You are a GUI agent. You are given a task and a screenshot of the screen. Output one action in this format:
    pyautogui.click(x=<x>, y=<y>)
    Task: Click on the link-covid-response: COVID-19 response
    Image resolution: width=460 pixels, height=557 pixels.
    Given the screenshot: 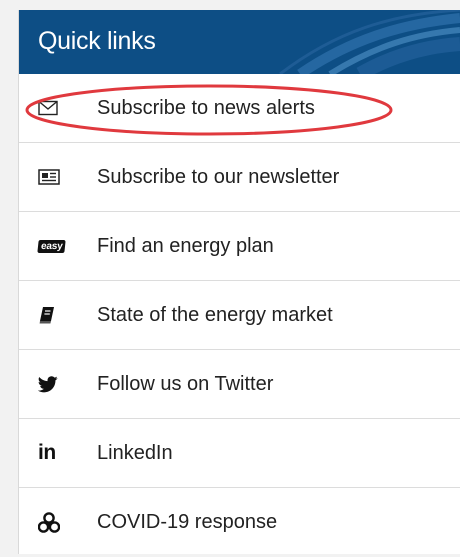 What is the action you would take?
    pyautogui.click(x=239, y=522)
    